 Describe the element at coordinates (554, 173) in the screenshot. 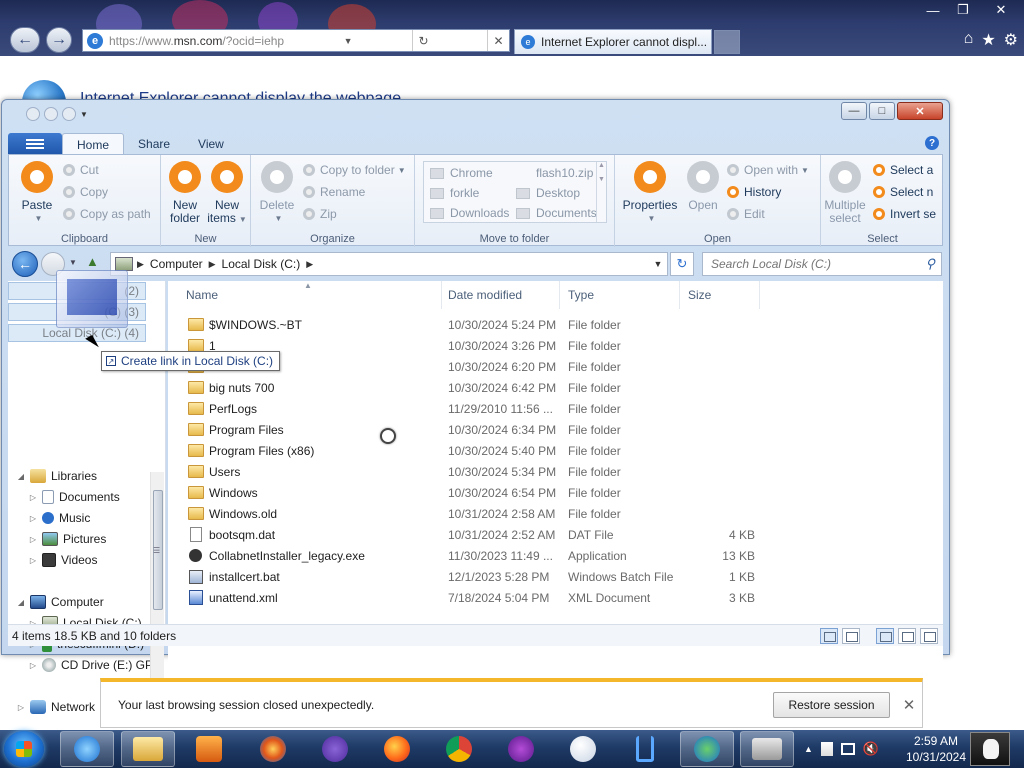

I see `gallery-item: flash10.zip` at that location.